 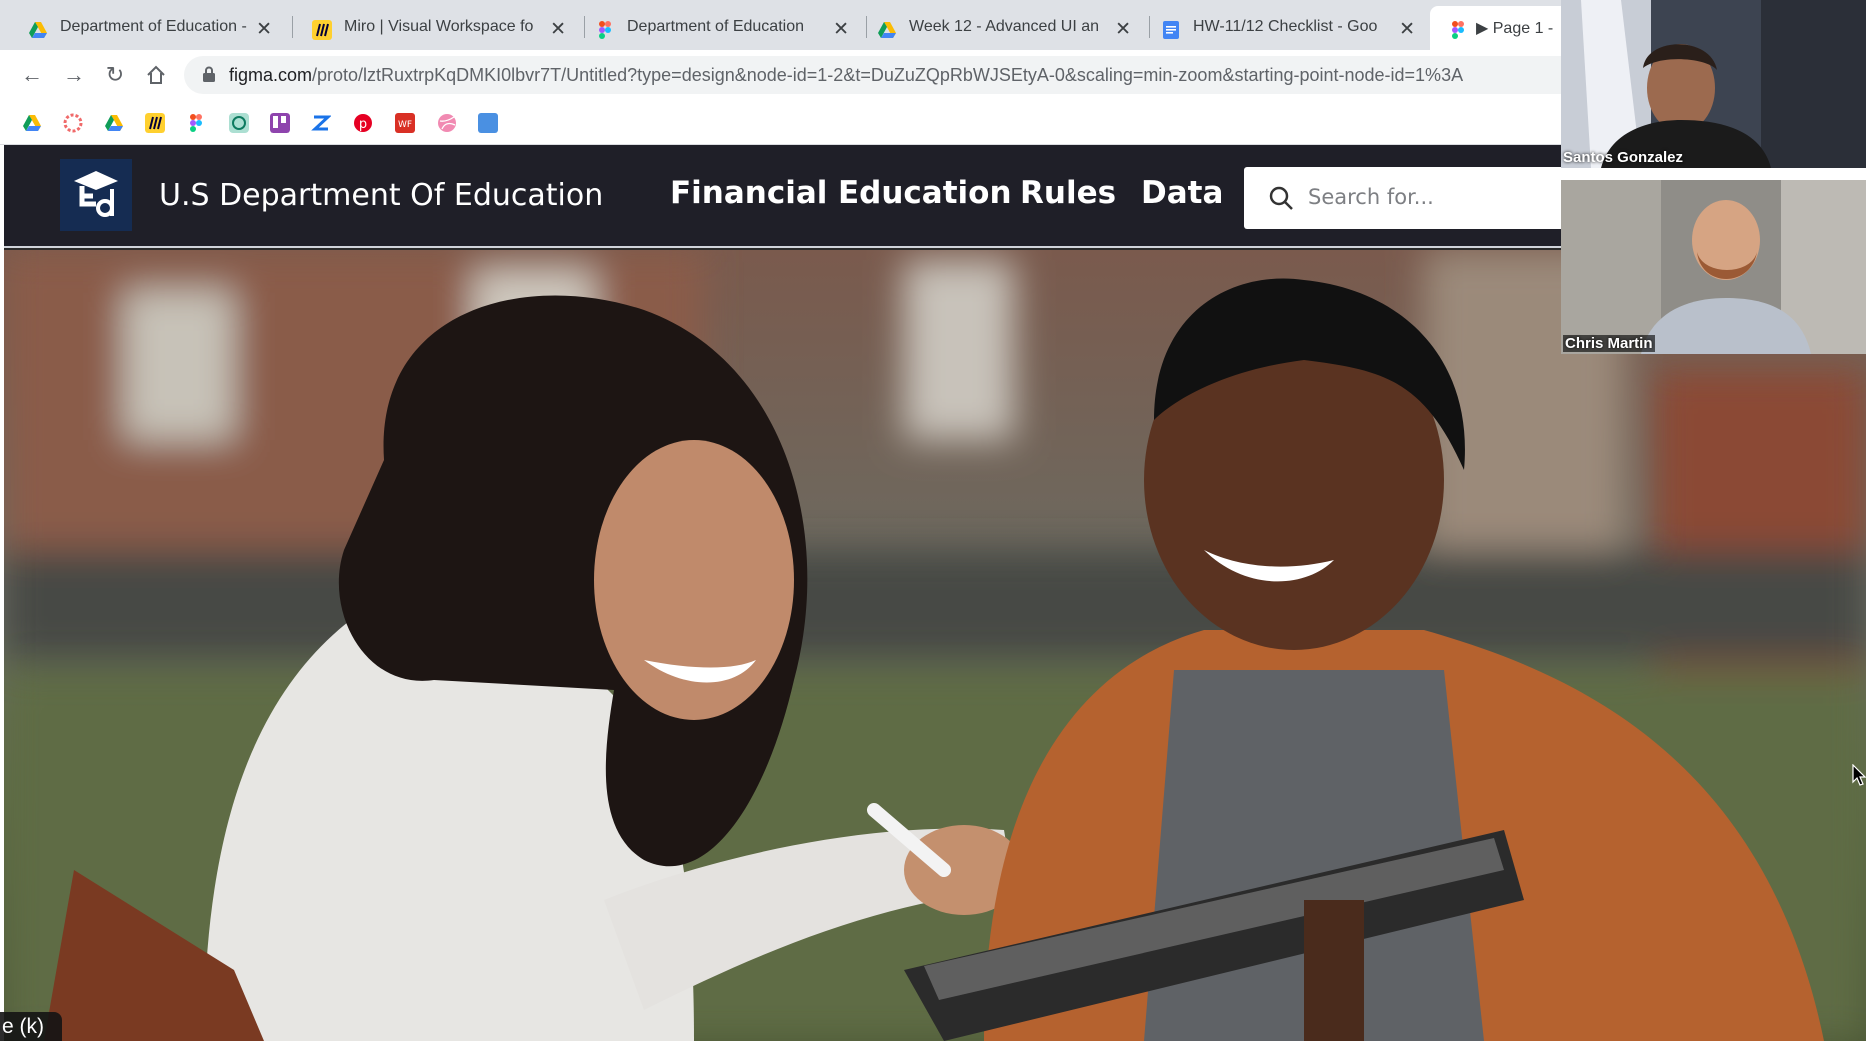 What do you see at coordinates (32, 75) in the screenshot?
I see `back-icon: ←` at bounding box center [32, 75].